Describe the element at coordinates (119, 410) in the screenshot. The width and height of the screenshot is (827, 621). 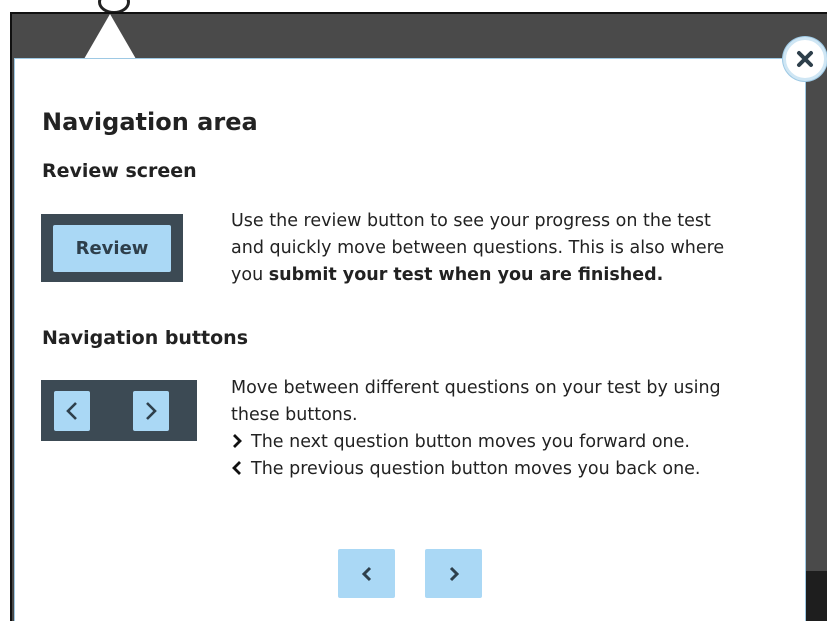
I see `nav-demo-panel` at that location.